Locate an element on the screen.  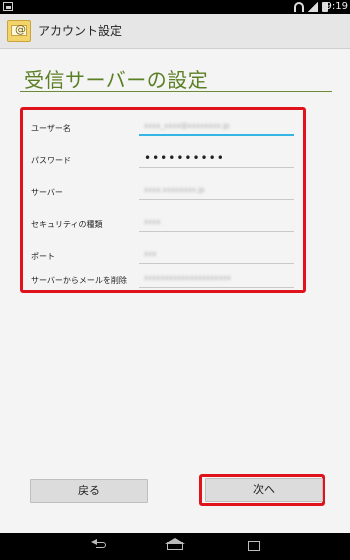
form-row-delete-from-server: サーバーからメールを削除 xxxxxxxxxxxxxxxxxxxxx is located at coordinates (163, 284).